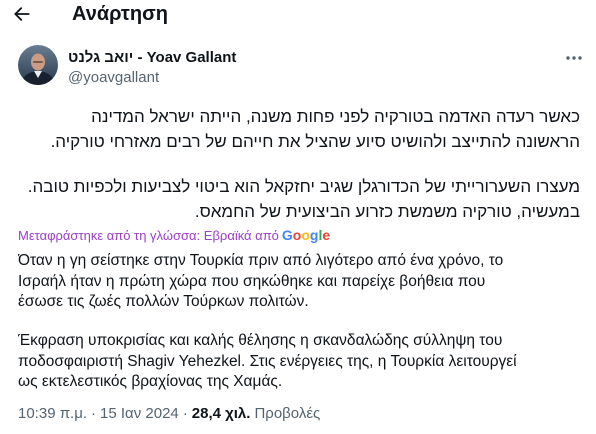  What do you see at coordinates (139, 413) in the screenshot?
I see `post-date: 15 Ιαν 2024` at bounding box center [139, 413].